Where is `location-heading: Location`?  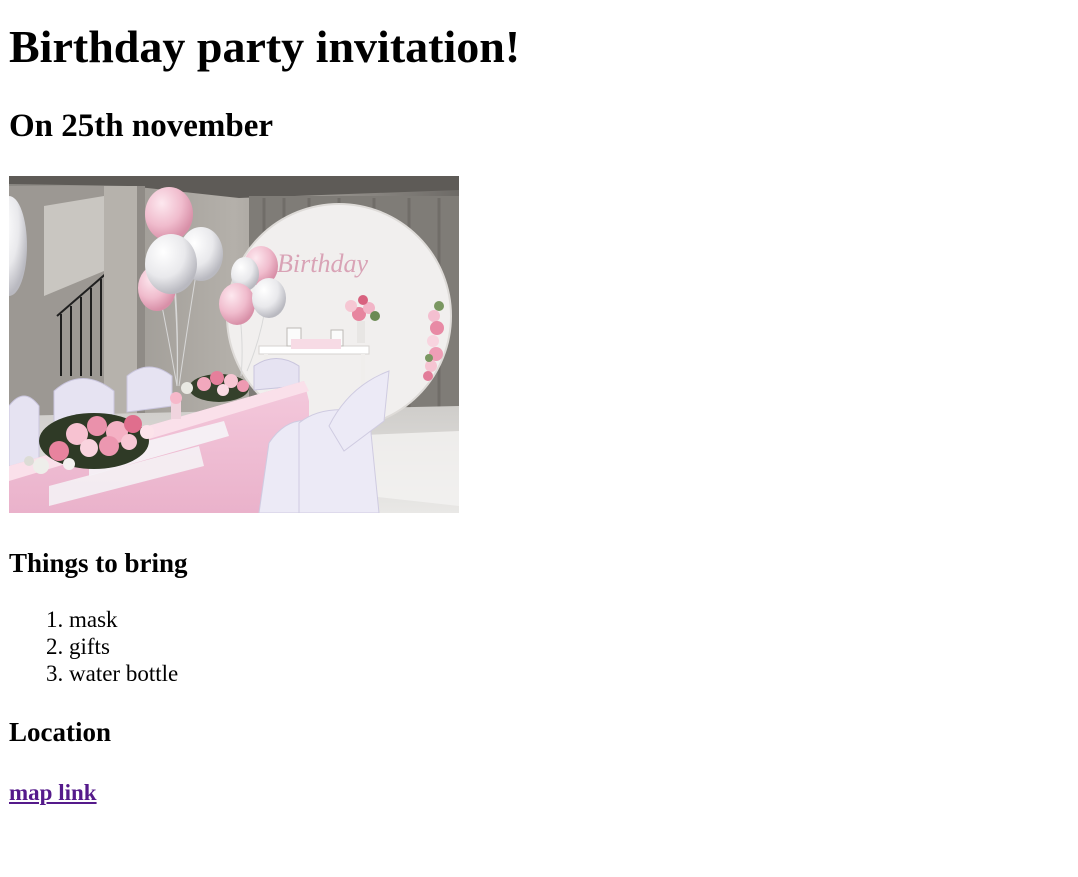 location-heading: Location is located at coordinates (60, 732).